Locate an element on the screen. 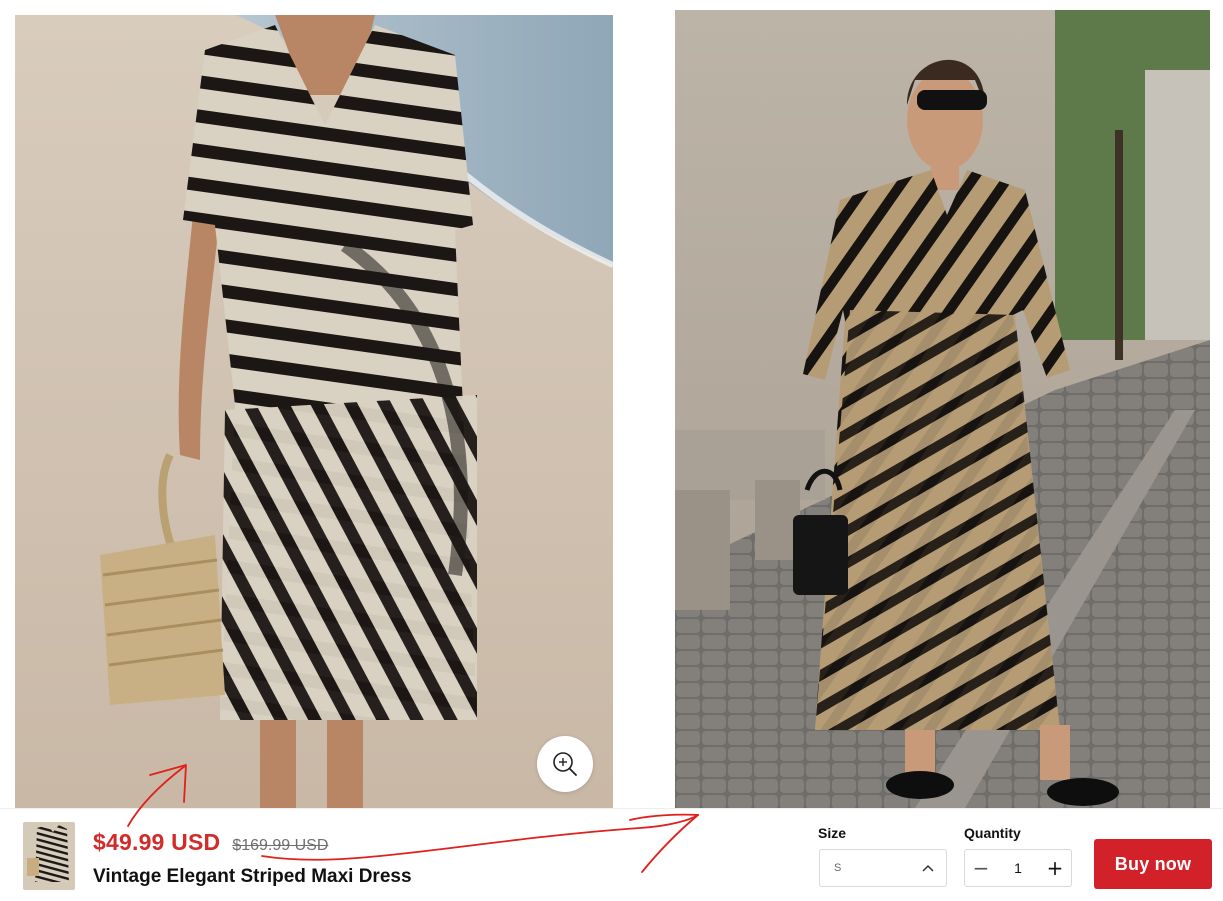 The image size is (1223, 901). zoom-button is located at coordinates (565, 764).